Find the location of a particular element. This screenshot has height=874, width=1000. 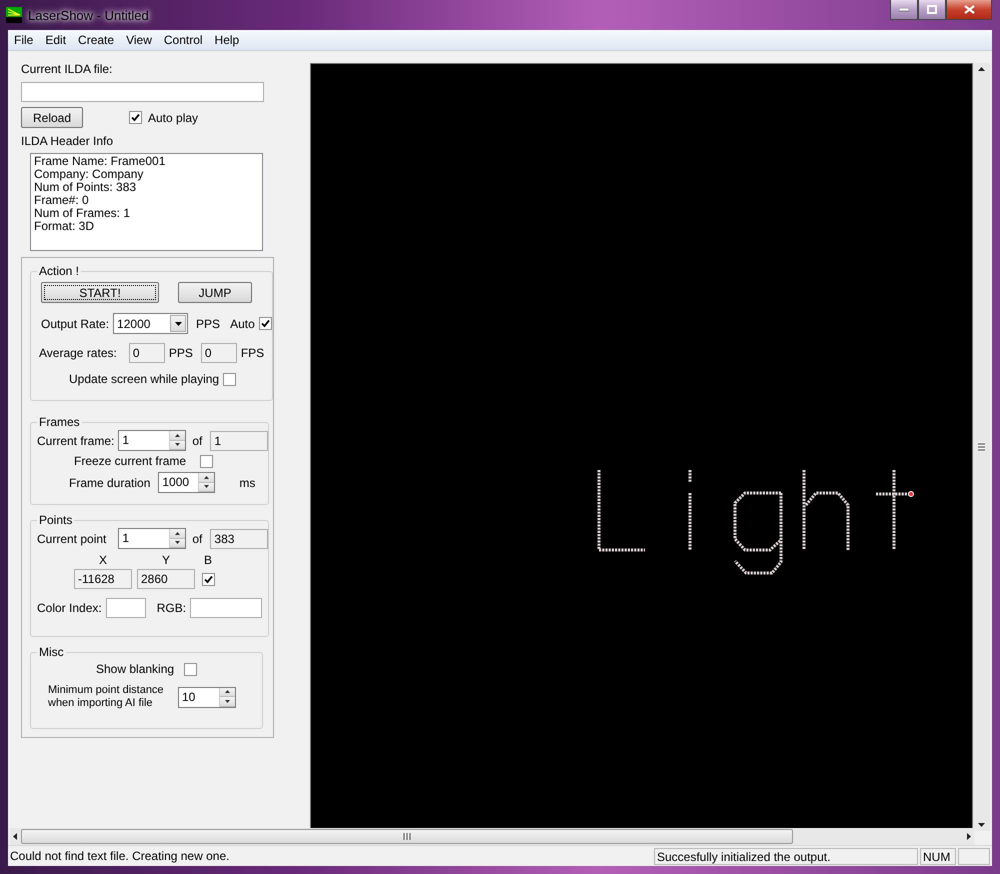

field-label: Current frame: is located at coordinates (75, 441).